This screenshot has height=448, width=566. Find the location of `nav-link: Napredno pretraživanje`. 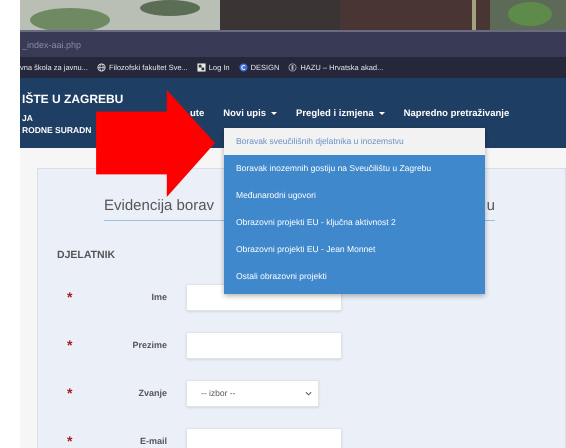

nav-link: Napredno pretraživanje is located at coordinates (457, 113).